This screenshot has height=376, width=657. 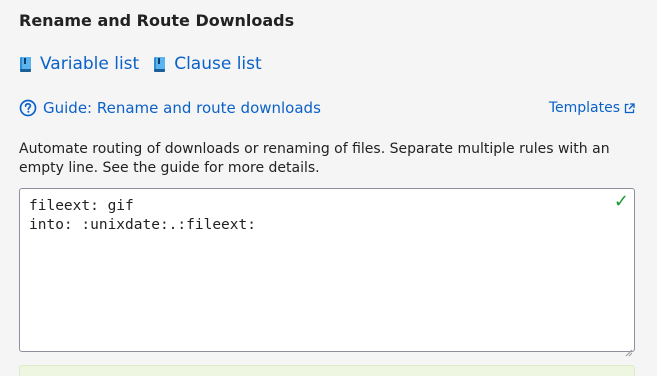 What do you see at coordinates (629, 108) in the screenshot?
I see `external-link-icon` at bounding box center [629, 108].